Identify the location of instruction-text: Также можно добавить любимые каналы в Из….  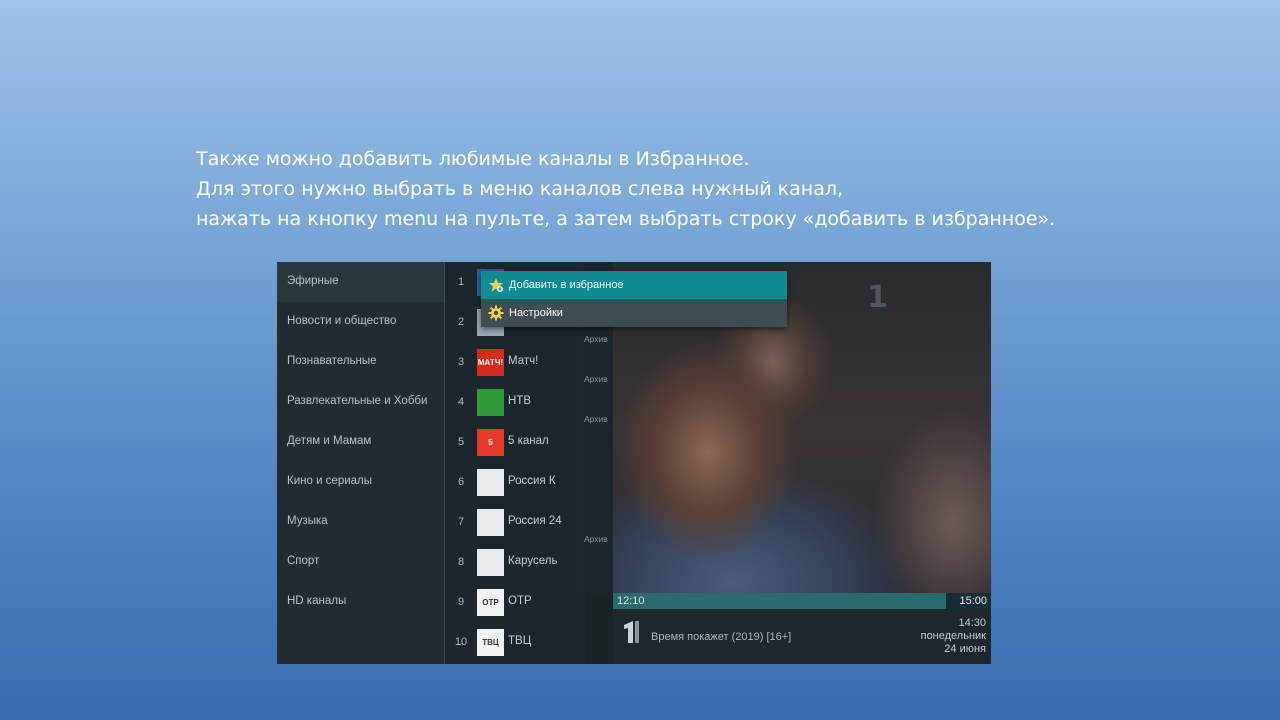
(696, 189).